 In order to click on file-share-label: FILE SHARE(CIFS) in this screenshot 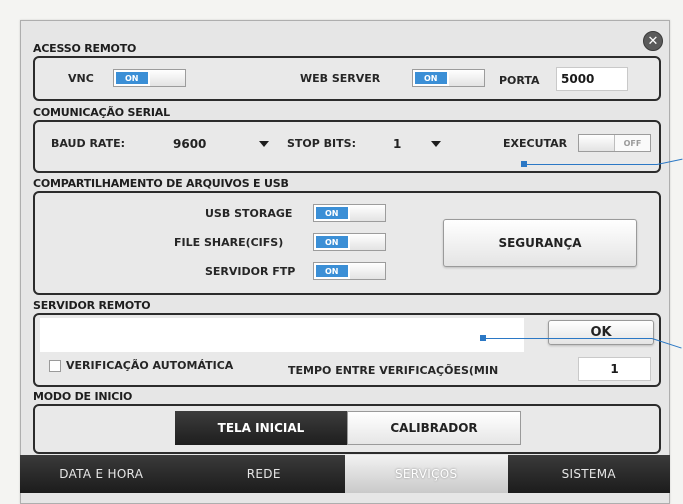, I will do `click(229, 242)`.